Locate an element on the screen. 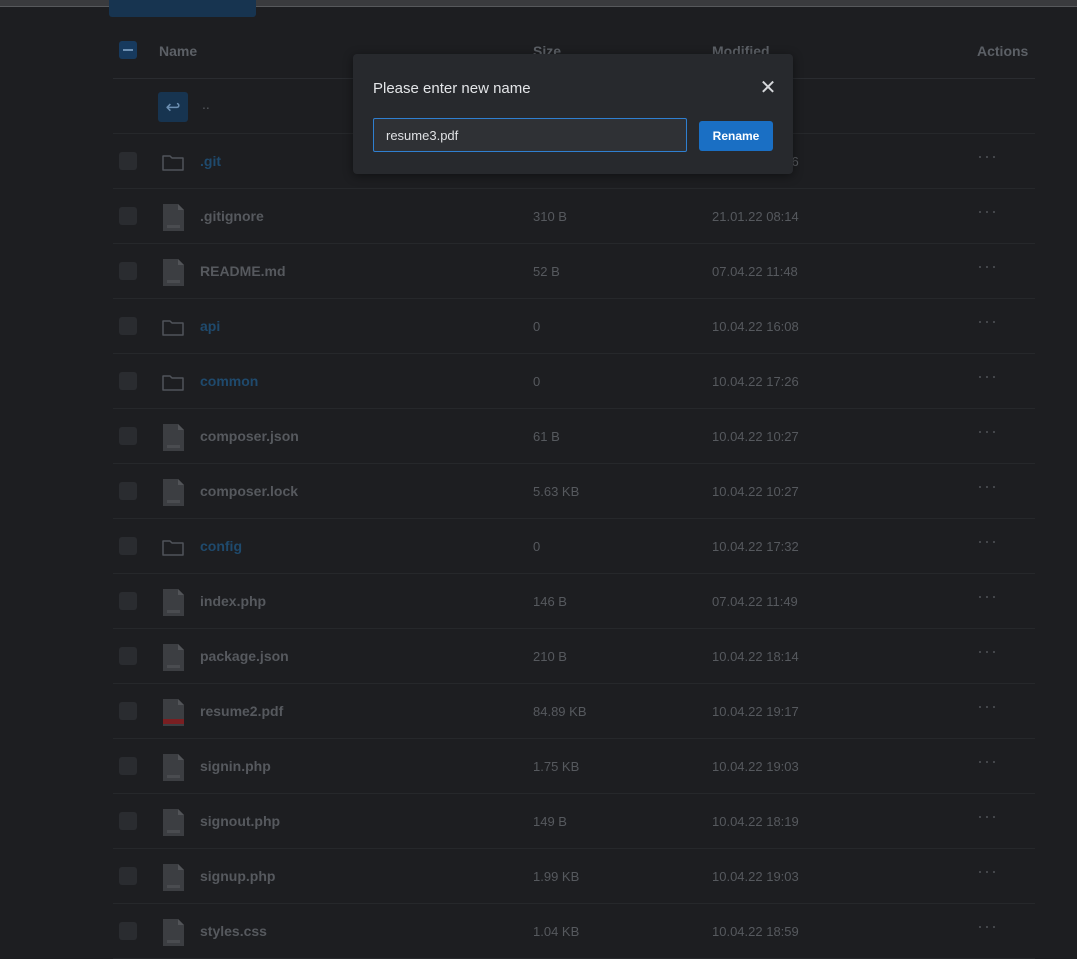 The width and height of the screenshot is (1077, 959). file-size: 310 B is located at coordinates (550, 216).